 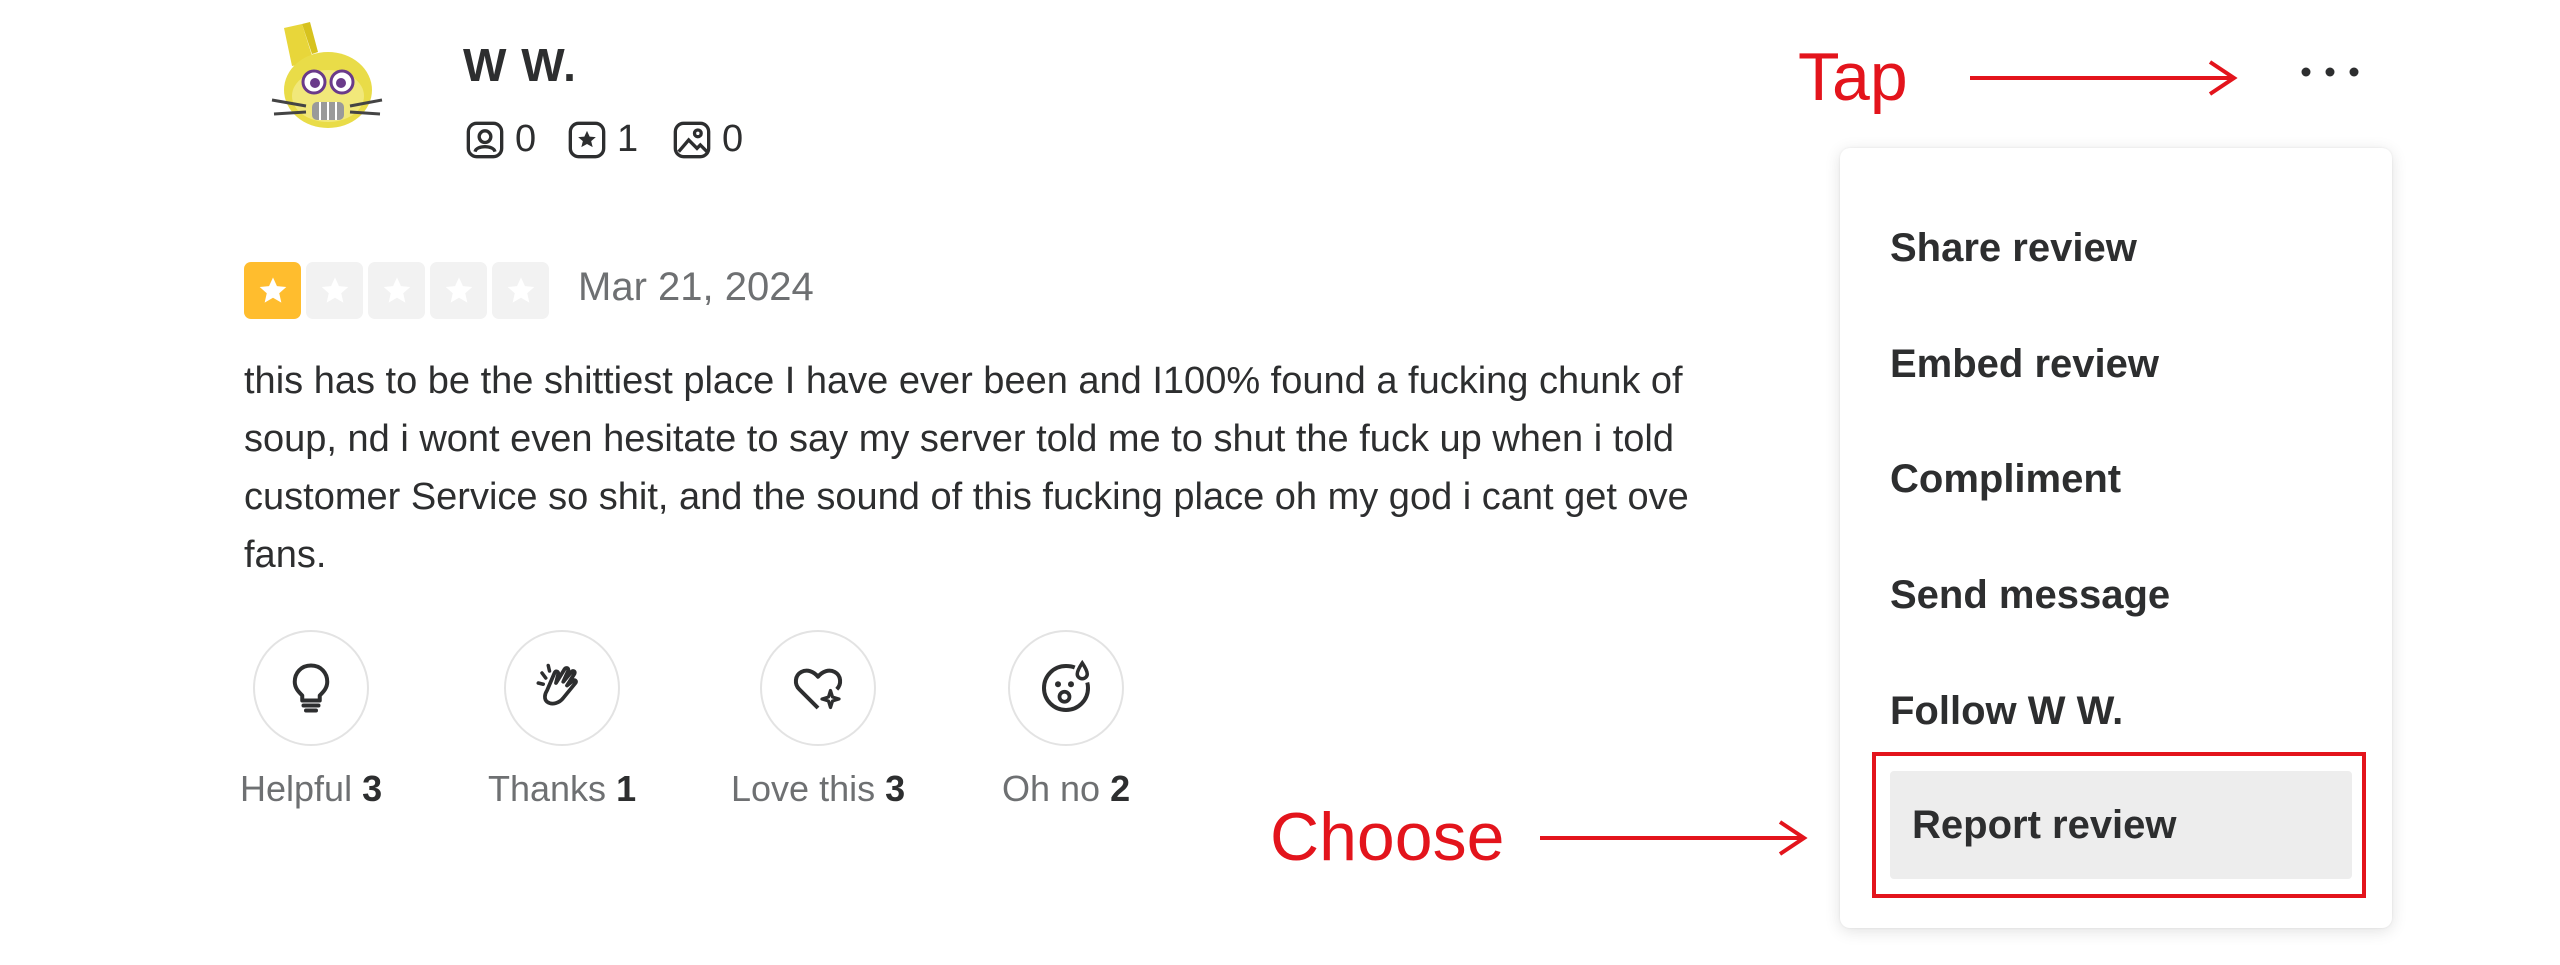 I want to click on menu-item-embed-review: Embed review, so click(x=2024, y=364).